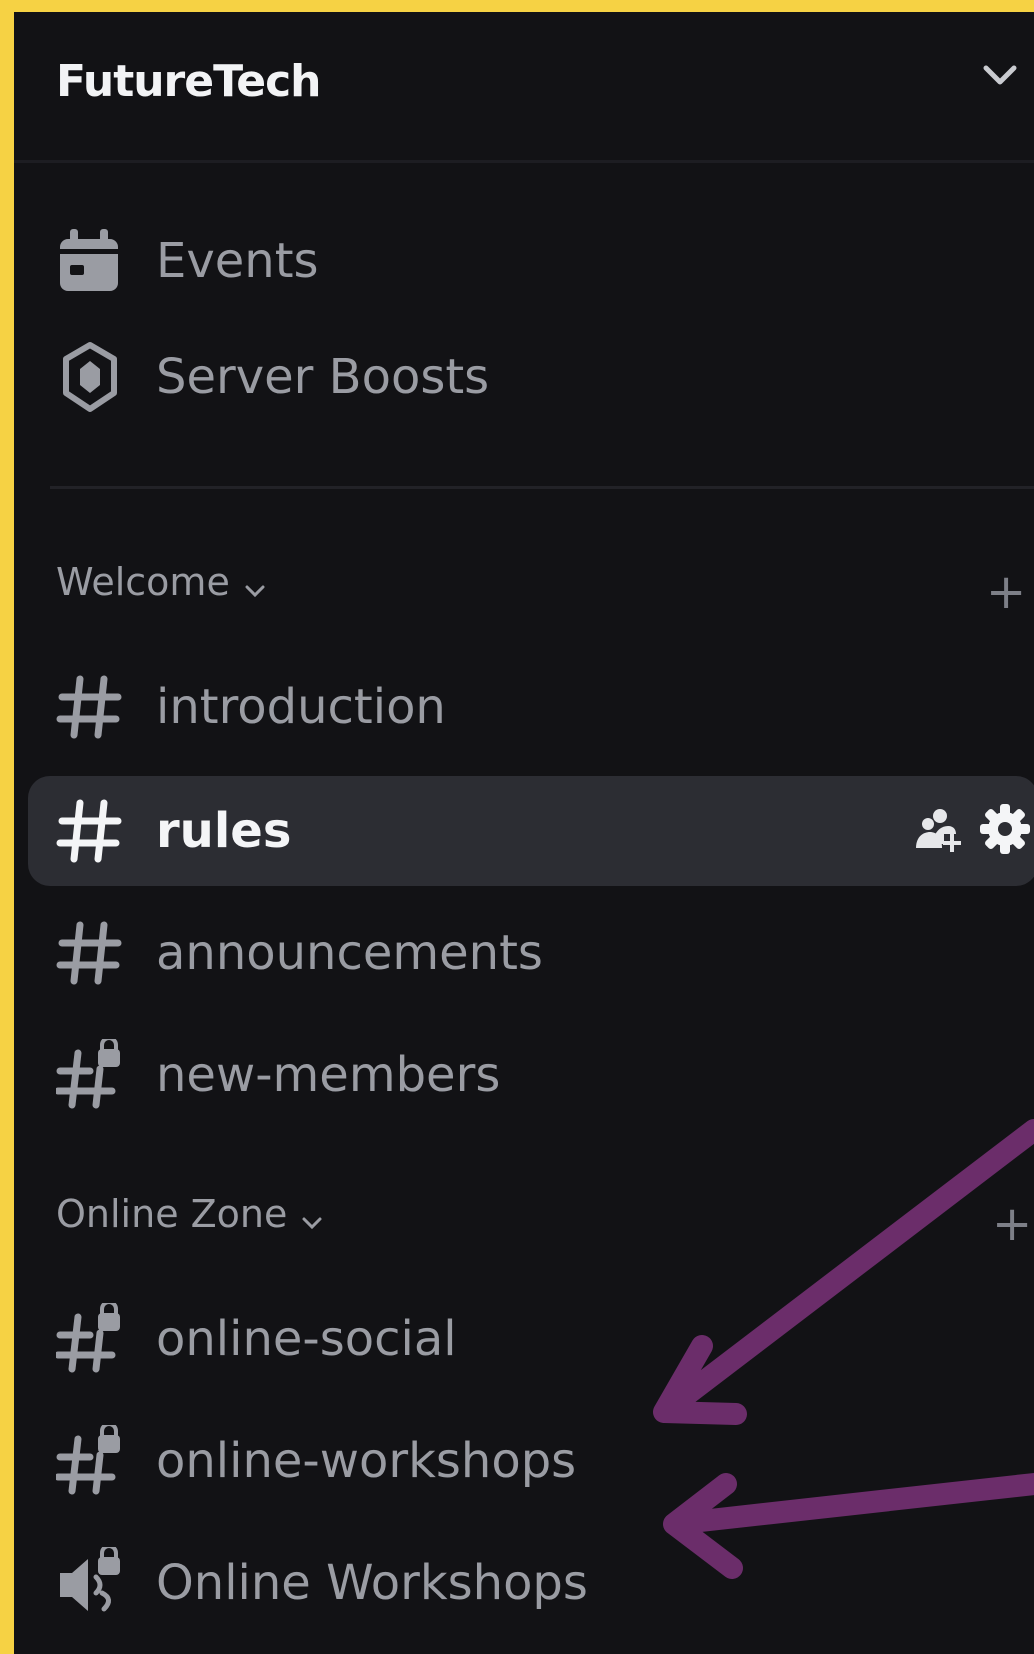  I want to click on server-header: FutureTech, so click(524, 87).